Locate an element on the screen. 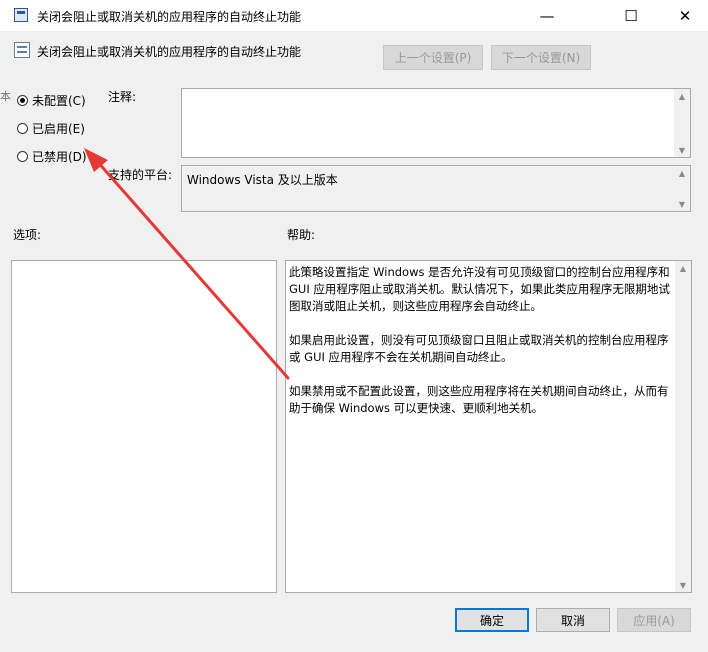  annotation-arrow is located at coordinates (187, 264).